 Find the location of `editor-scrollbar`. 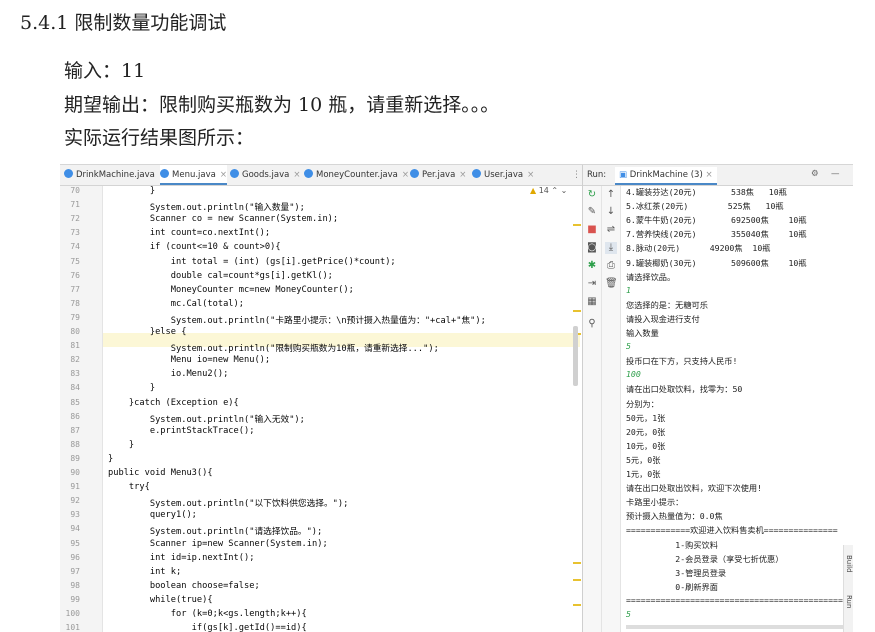

editor-scrollbar is located at coordinates (575, 356).